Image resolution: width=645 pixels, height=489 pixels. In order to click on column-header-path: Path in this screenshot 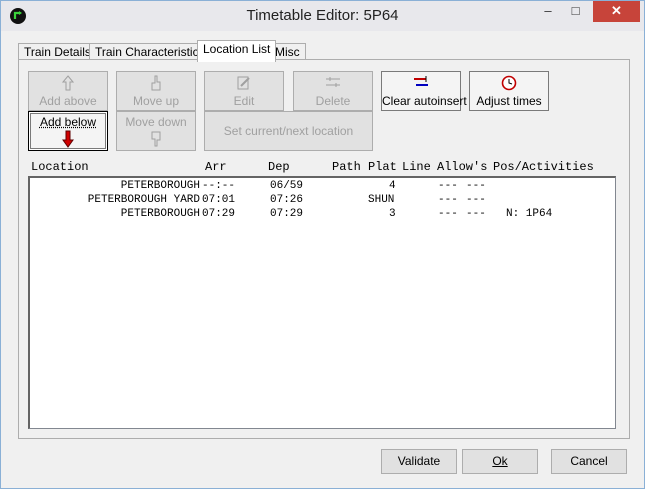, I will do `click(346, 167)`.